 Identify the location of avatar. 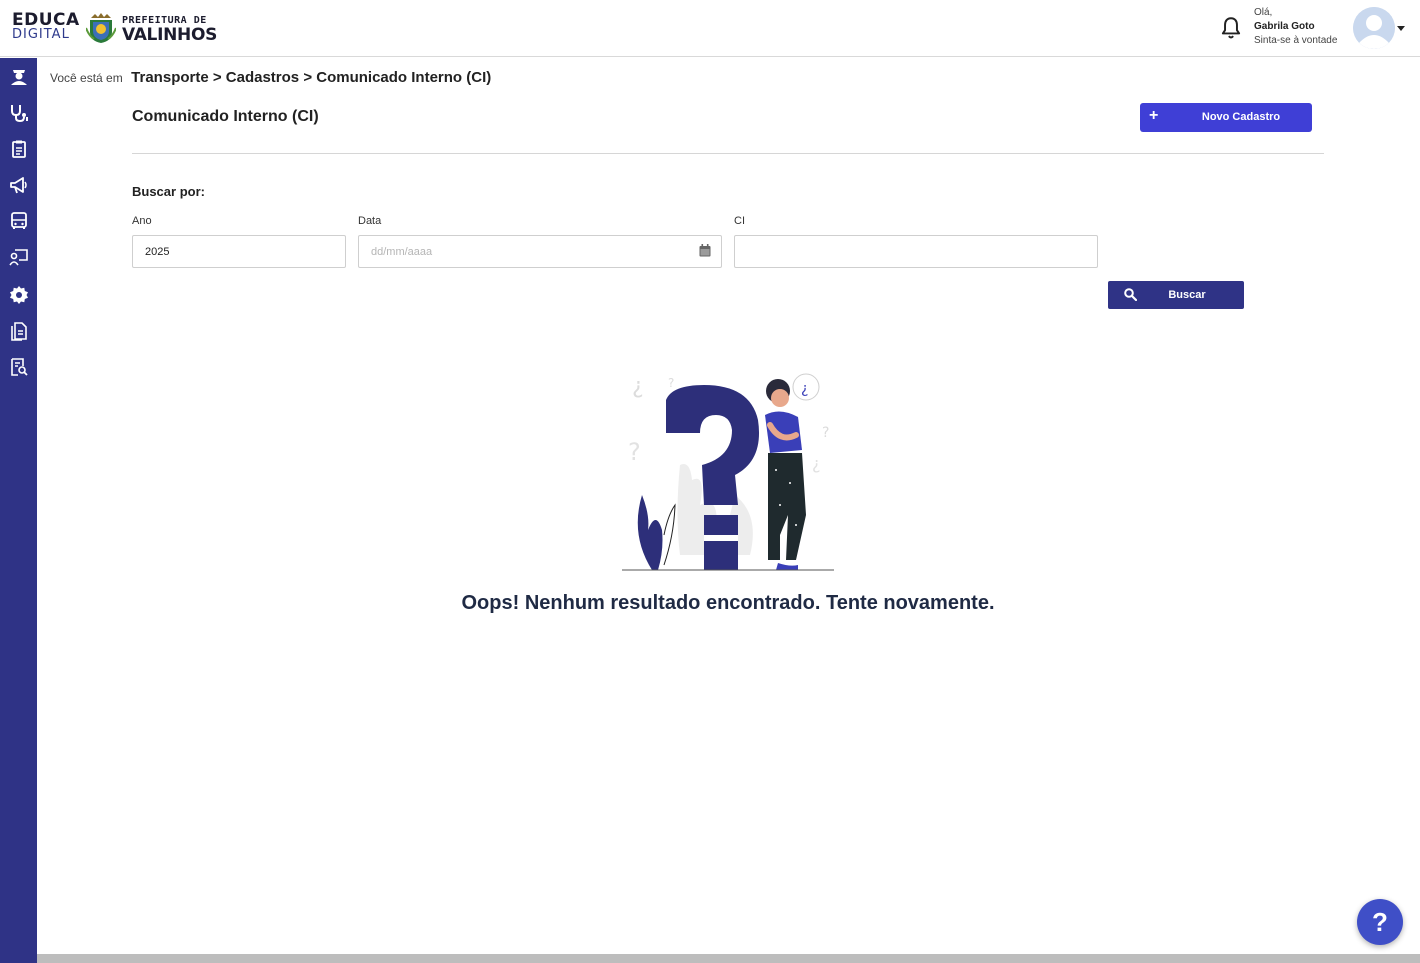
(1374, 28).